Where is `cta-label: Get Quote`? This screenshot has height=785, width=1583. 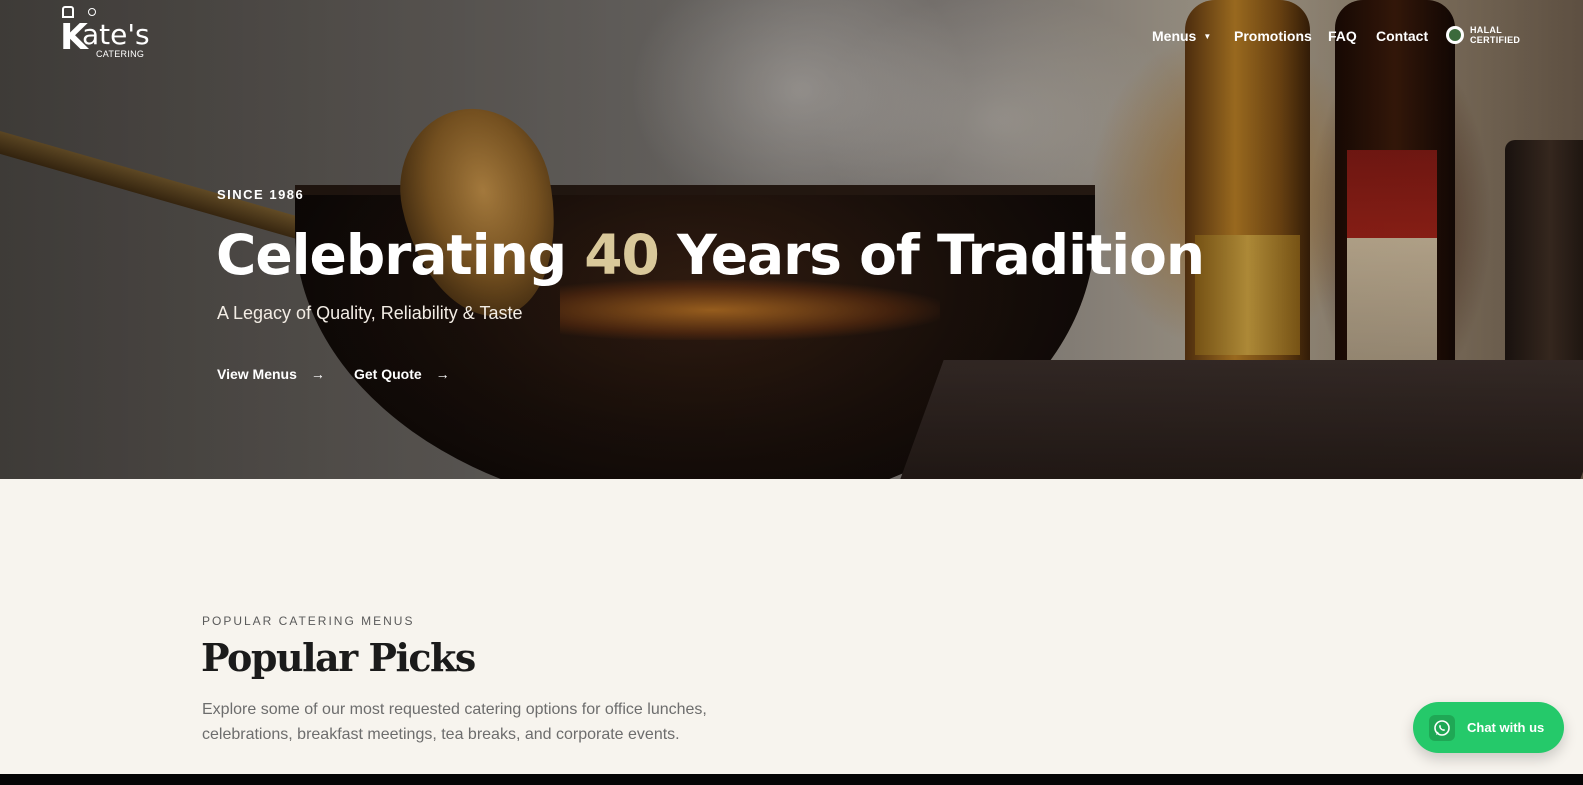 cta-label: Get Quote is located at coordinates (388, 374).